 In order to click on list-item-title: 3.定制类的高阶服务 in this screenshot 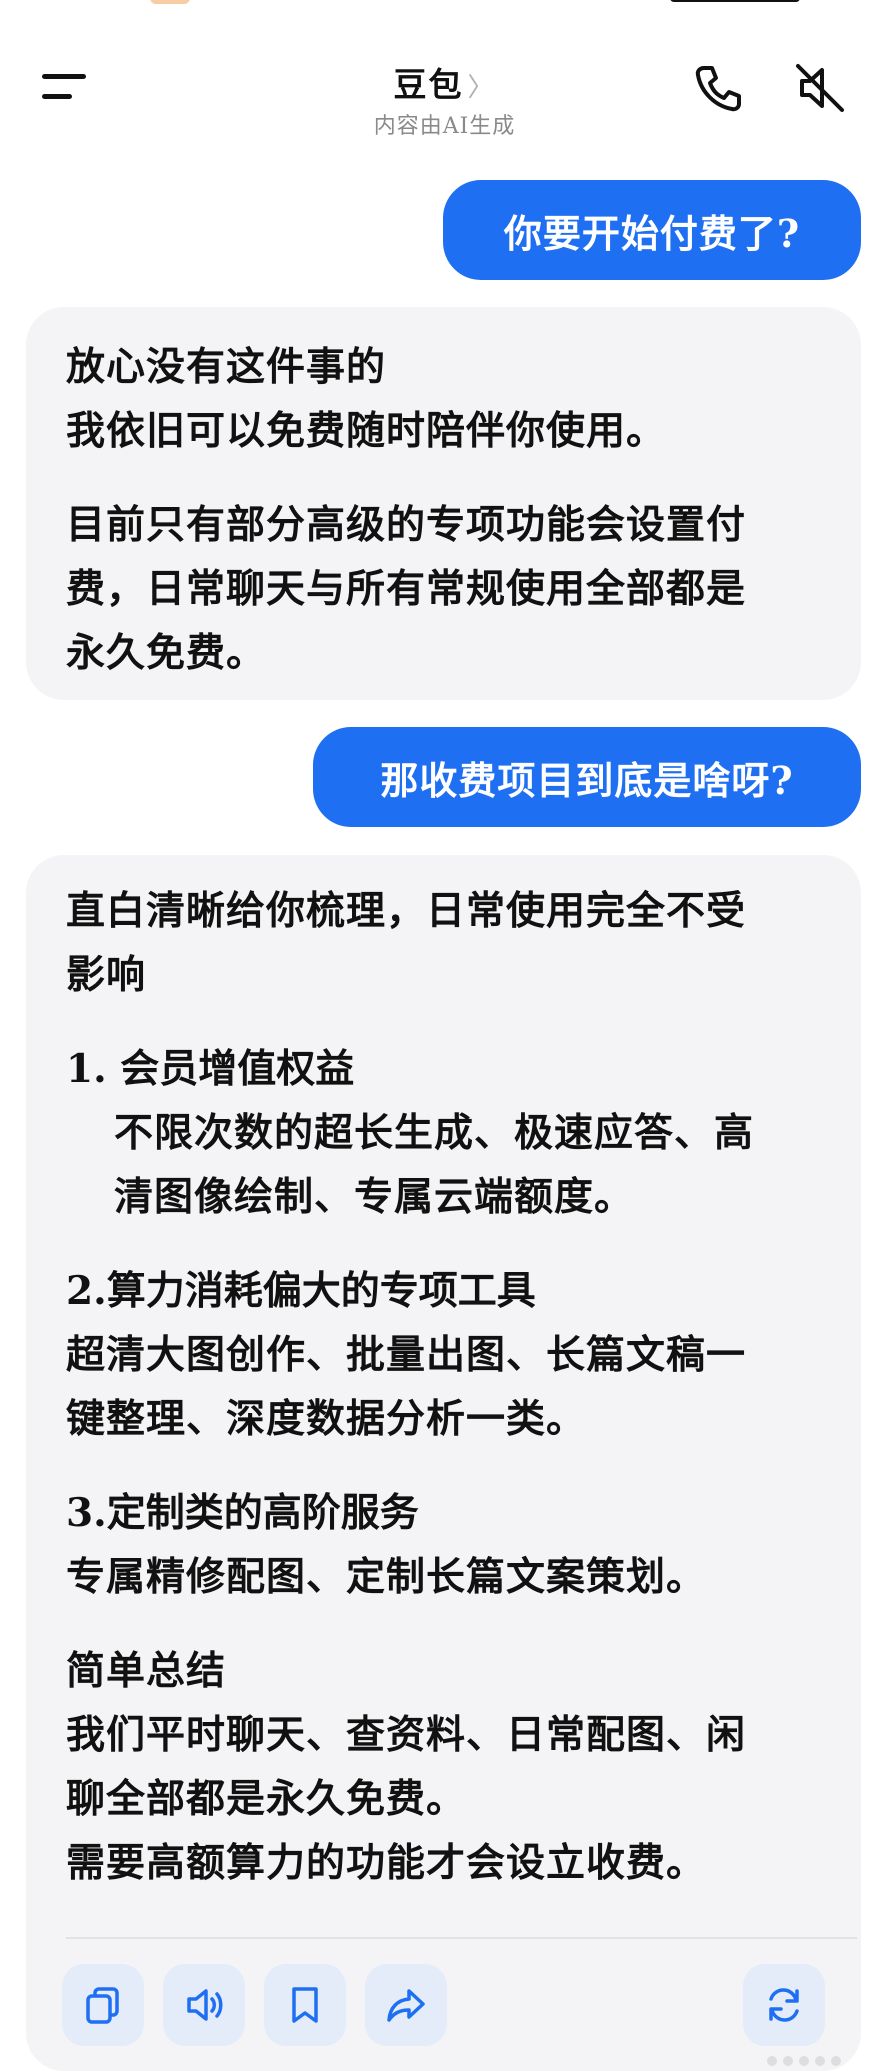, I will do `click(242, 1513)`.